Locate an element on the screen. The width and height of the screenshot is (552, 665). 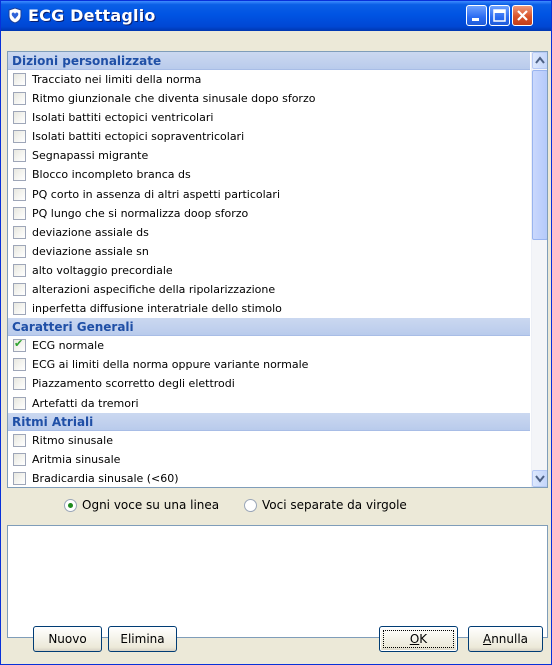
checklist-item: PQ lungo che si normalizza doop sforzo is located at coordinates (269, 213).